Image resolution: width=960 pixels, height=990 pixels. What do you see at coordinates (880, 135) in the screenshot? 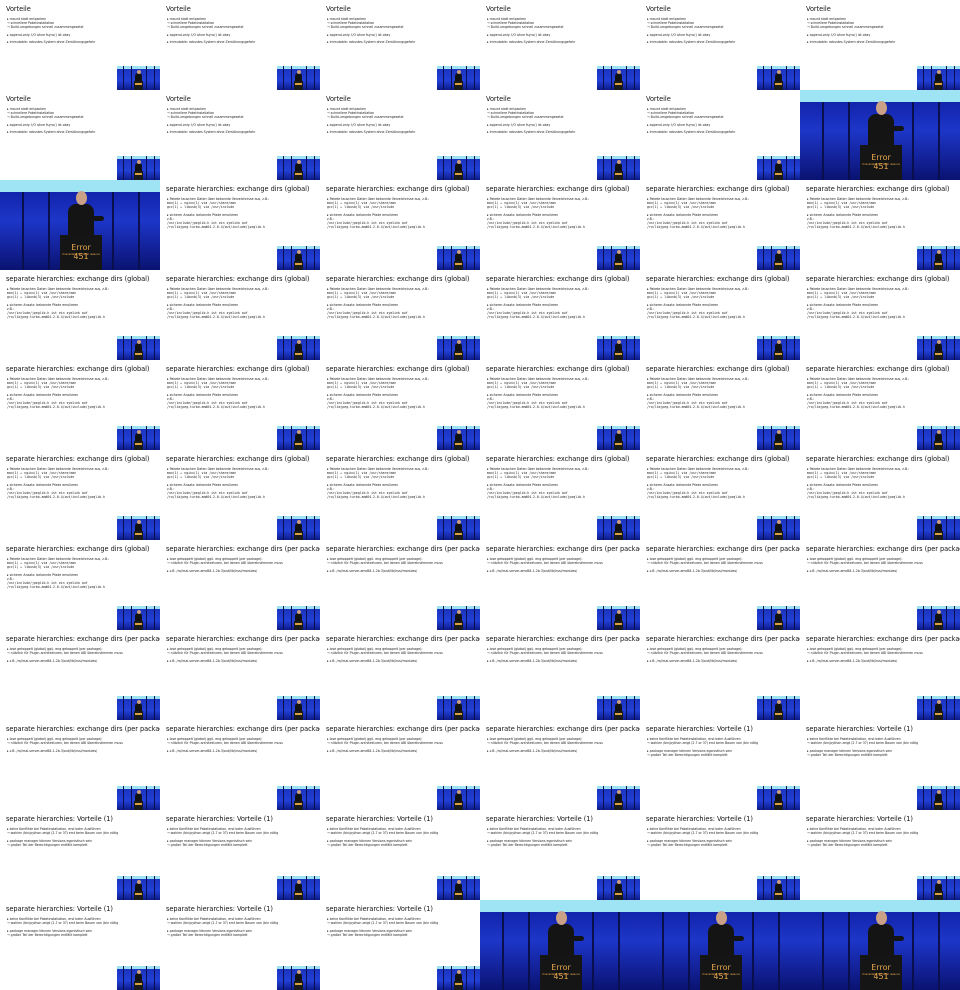
I see `video-frame-speaker: Error 451 Unavailable for legal reasons` at bounding box center [880, 135].